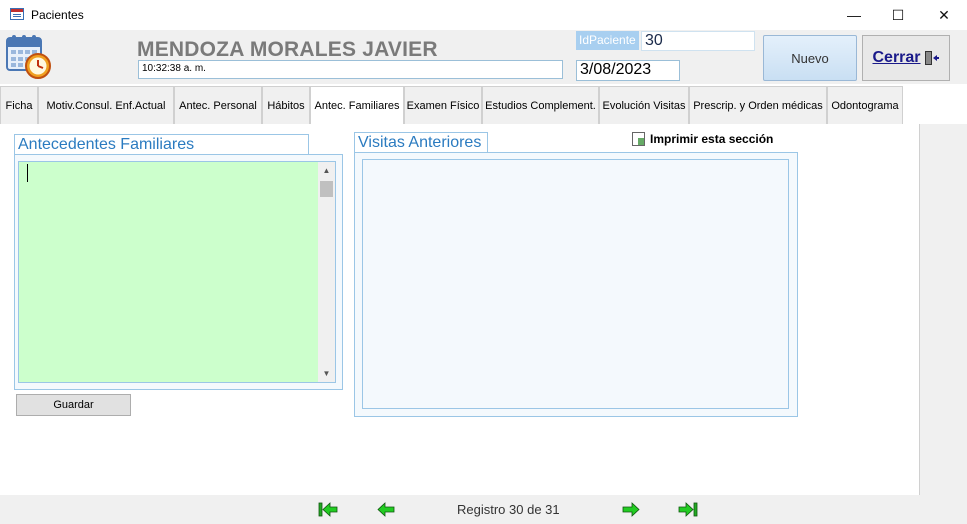 The width and height of the screenshot is (967, 524). What do you see at coordinates (540, 105) in the screenshot?
I see `tab-estudios-complementarios: Estudios Complement.` at bounding box center [540, 105].